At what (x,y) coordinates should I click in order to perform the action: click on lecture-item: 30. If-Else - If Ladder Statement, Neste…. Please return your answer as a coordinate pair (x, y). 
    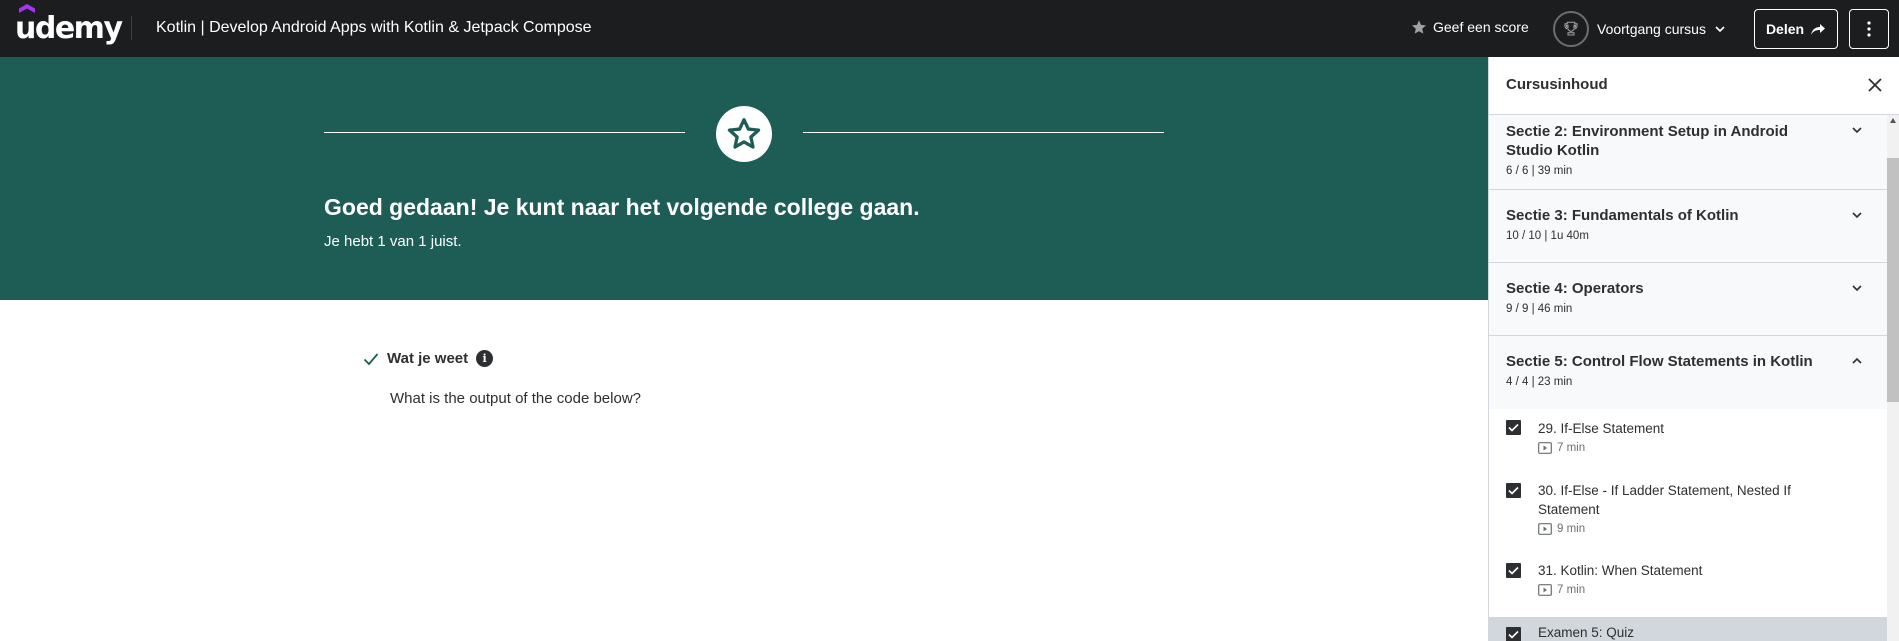
    Looking at the image, I should click on (1688, 517).